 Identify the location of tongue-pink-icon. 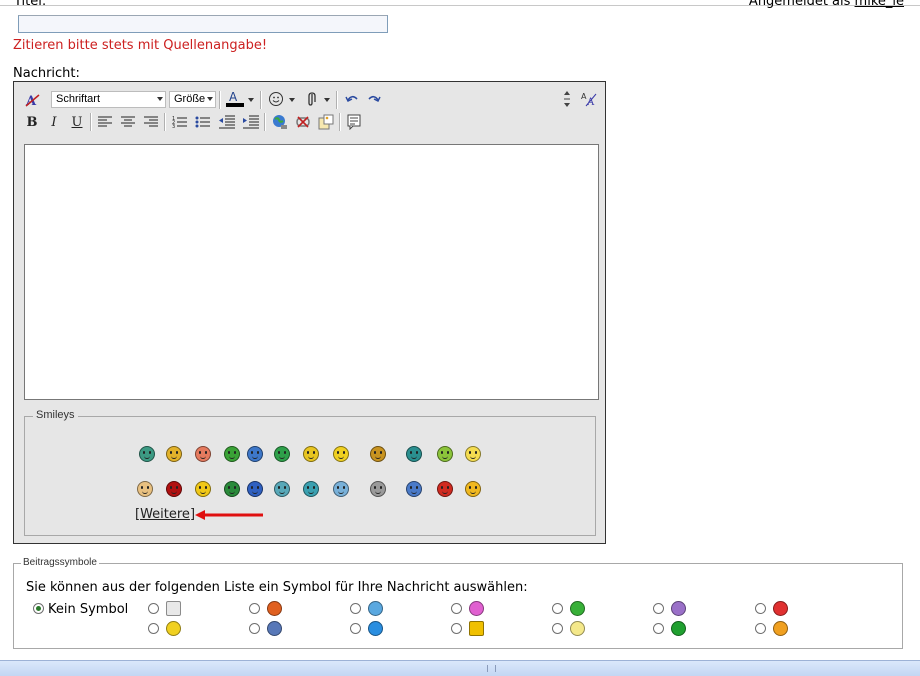
(476, 608).